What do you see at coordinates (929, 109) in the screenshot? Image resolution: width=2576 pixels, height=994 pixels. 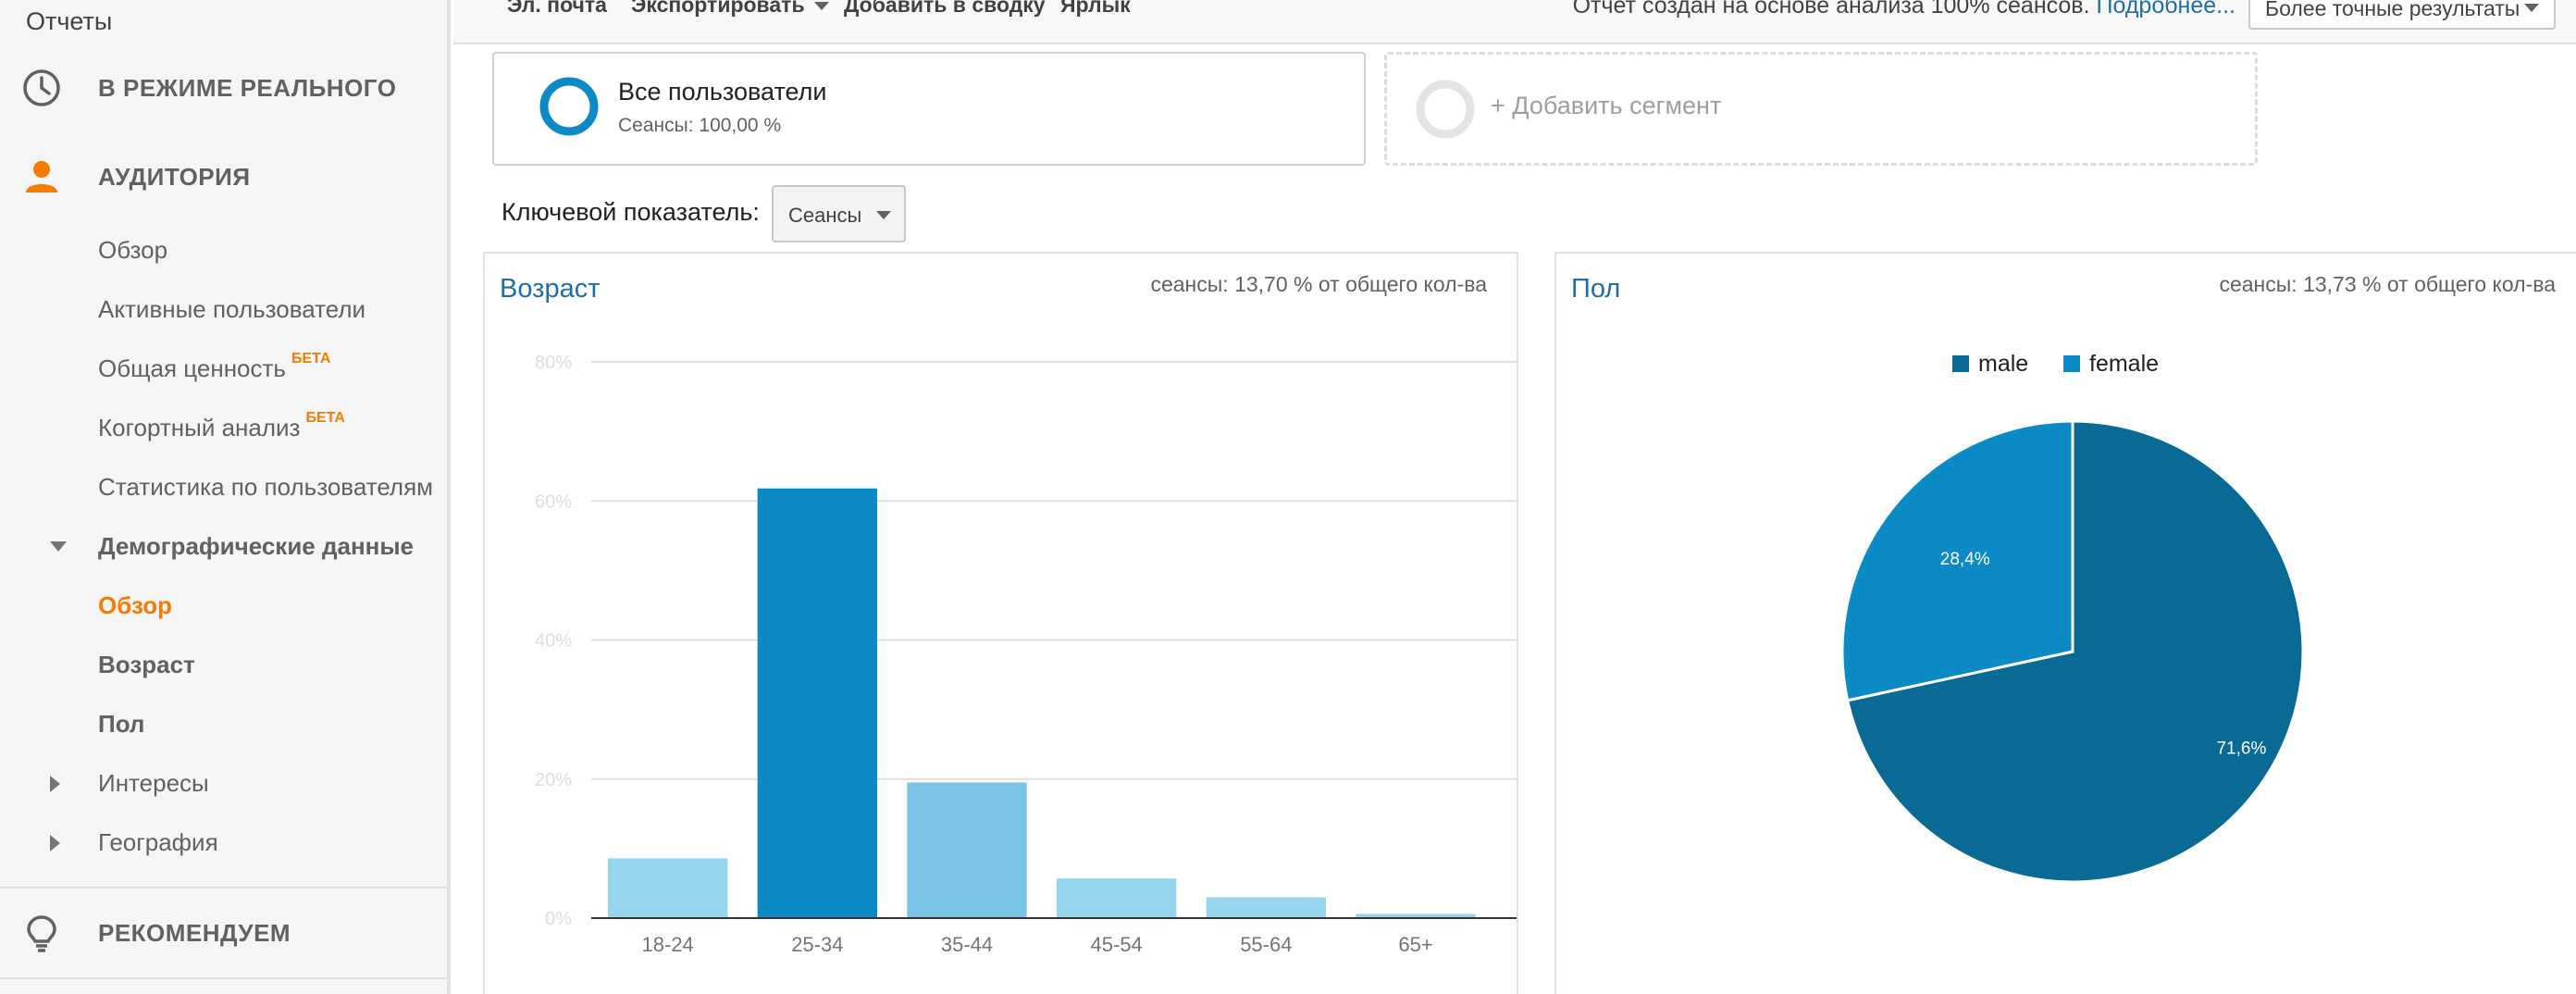 I see `segment-all-users: Все пользователи Сеансы: 100,00 %` at bounding box center [929, 109].